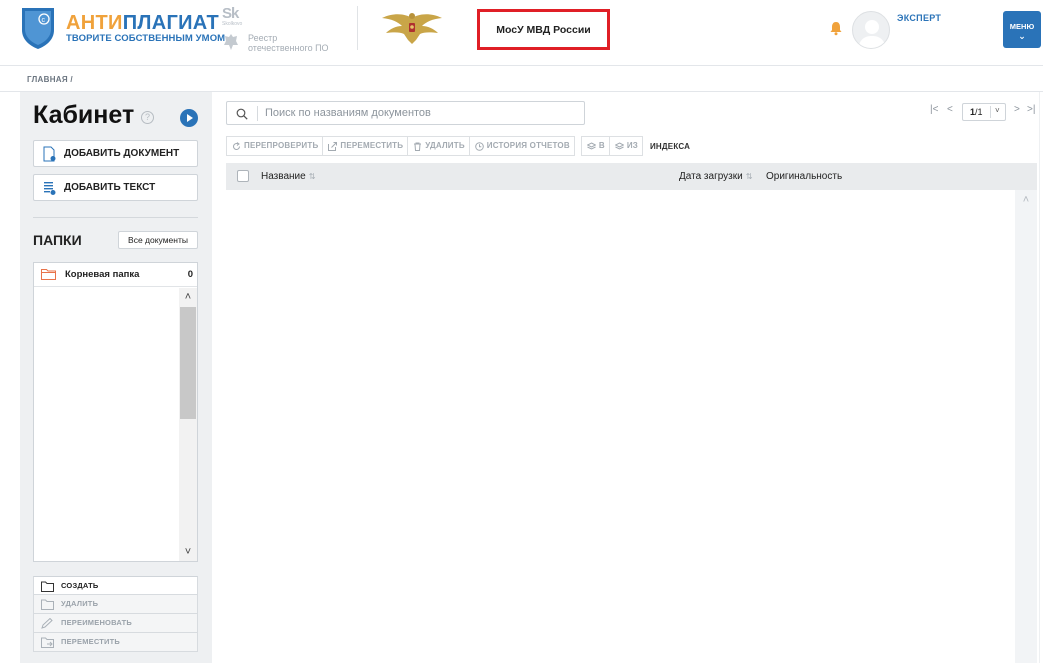 The width and height of the screenshot is (1043, 663). Describe the element at coordinates (189, 118) in the screenshot. I see `play-tutorial-icon` at that location.